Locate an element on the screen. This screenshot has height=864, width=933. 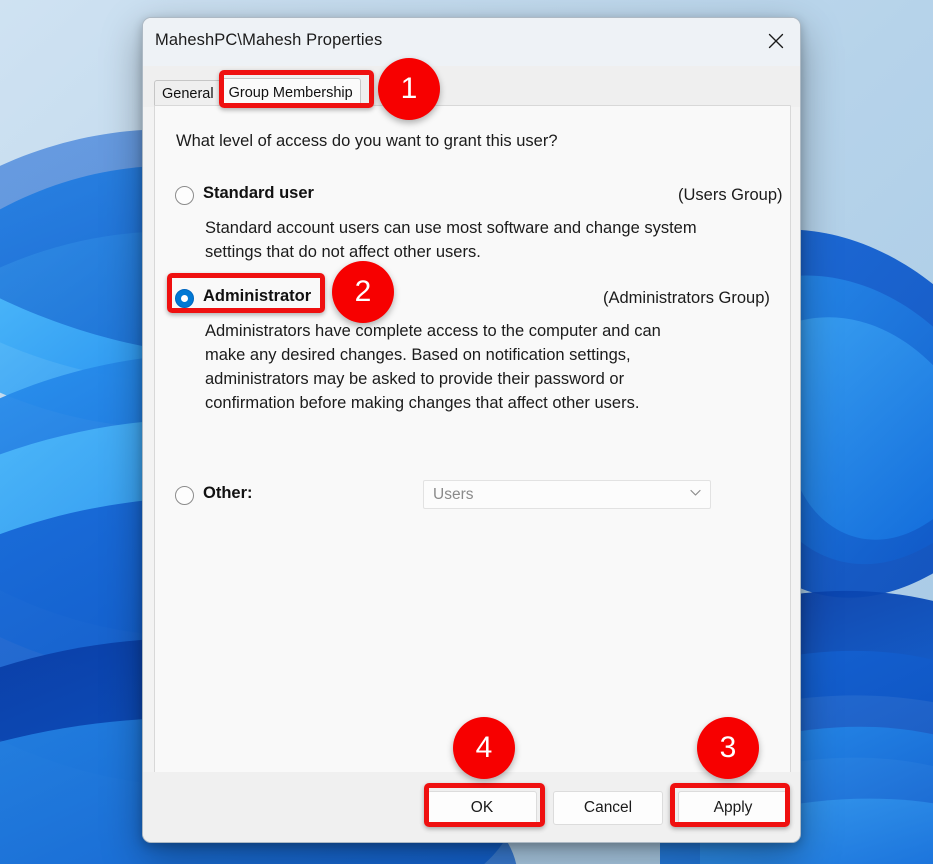
dialog-title: MaheshPC\Mahesh Properties is located at coordinates (269, 40).